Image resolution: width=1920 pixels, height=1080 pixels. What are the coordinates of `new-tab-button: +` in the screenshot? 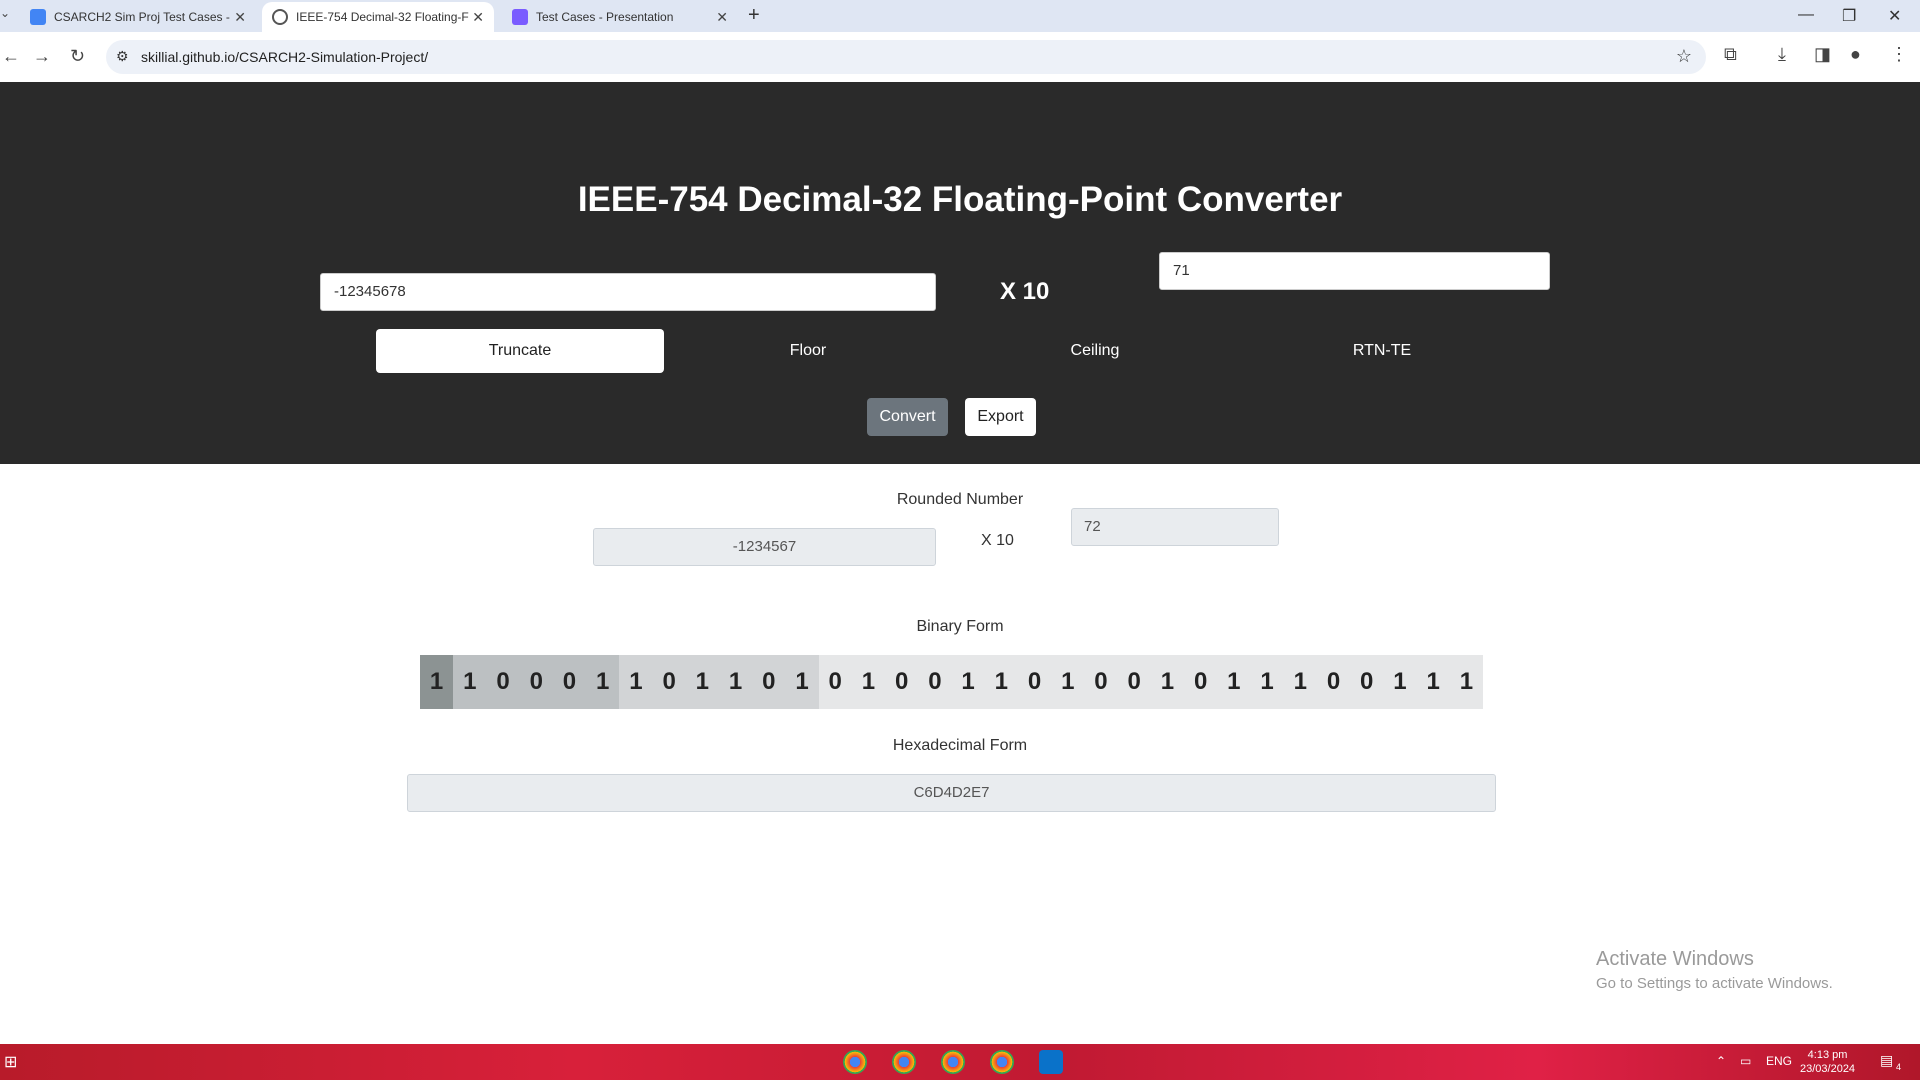 It's located at (754, 15).